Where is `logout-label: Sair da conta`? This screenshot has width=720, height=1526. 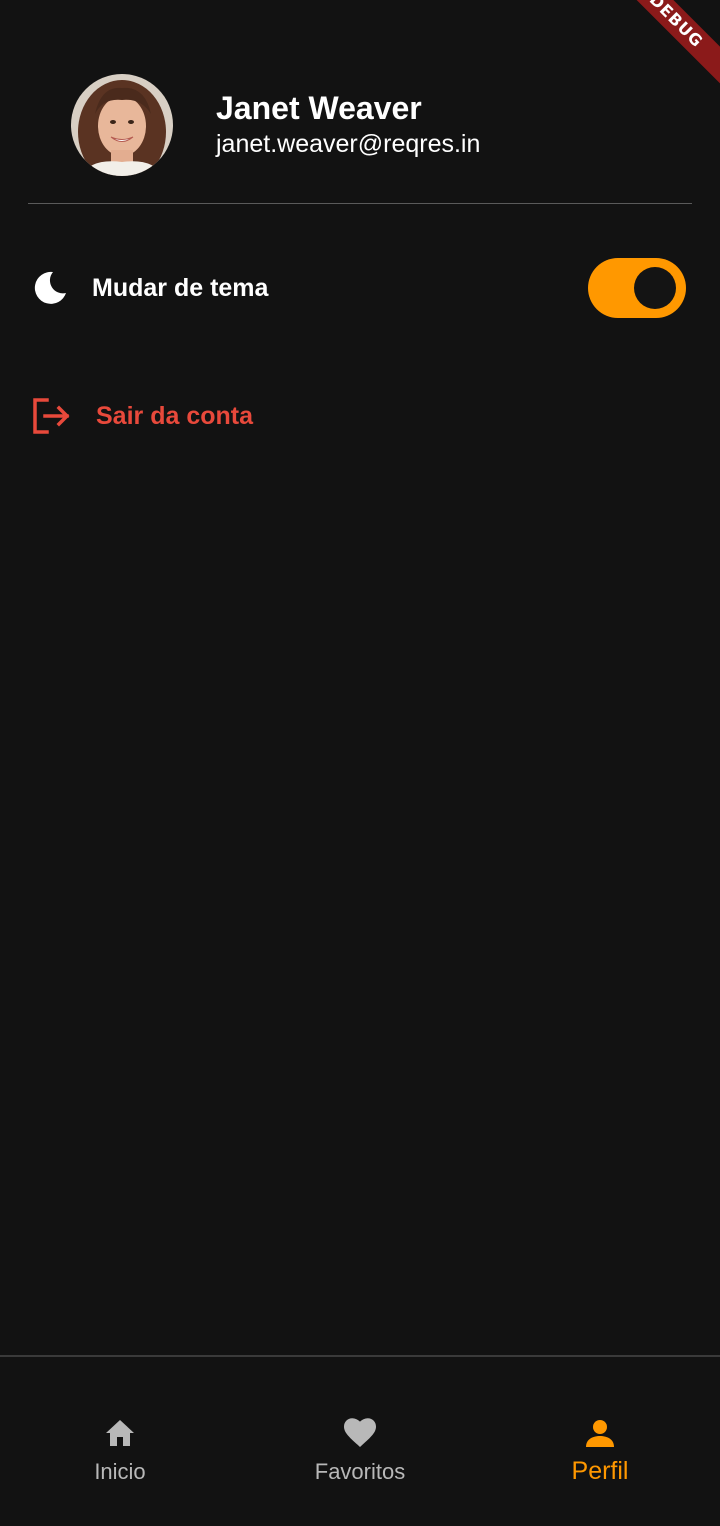
logout-label: Sair da conta is located at coordinates (174, 415).